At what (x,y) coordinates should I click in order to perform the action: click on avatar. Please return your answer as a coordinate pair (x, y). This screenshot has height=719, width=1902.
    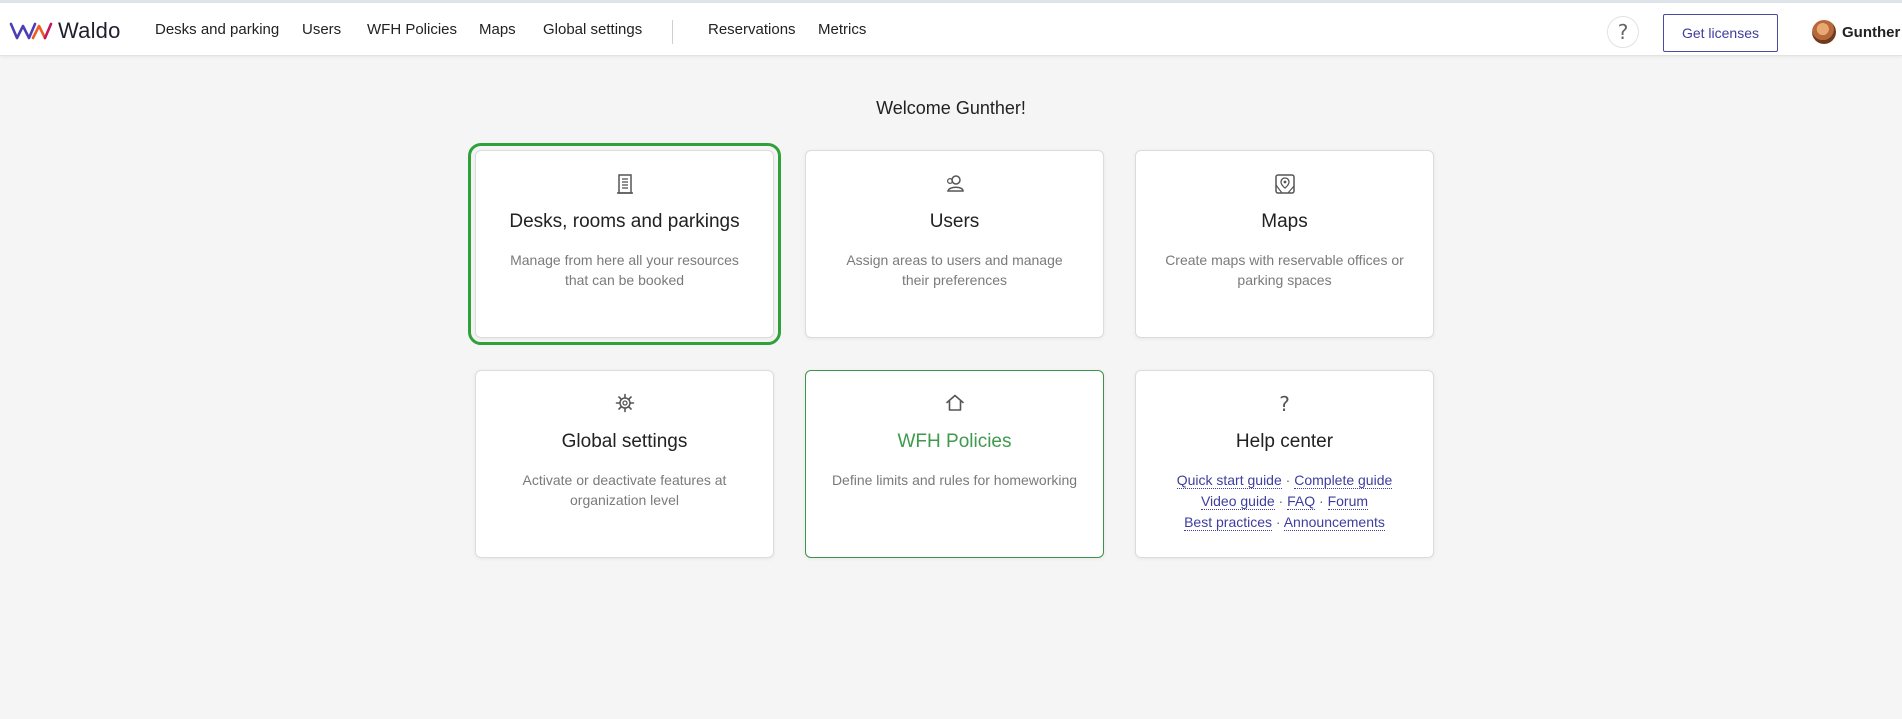
    Looking at the image, I should click on (1824, 32).